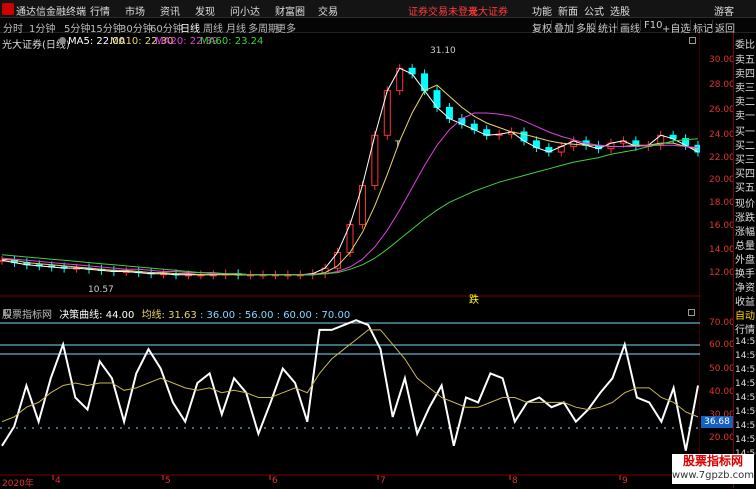 This screenshot has width=756, height=489. I want to click on x-tick-label: 6, so click(275, 481).